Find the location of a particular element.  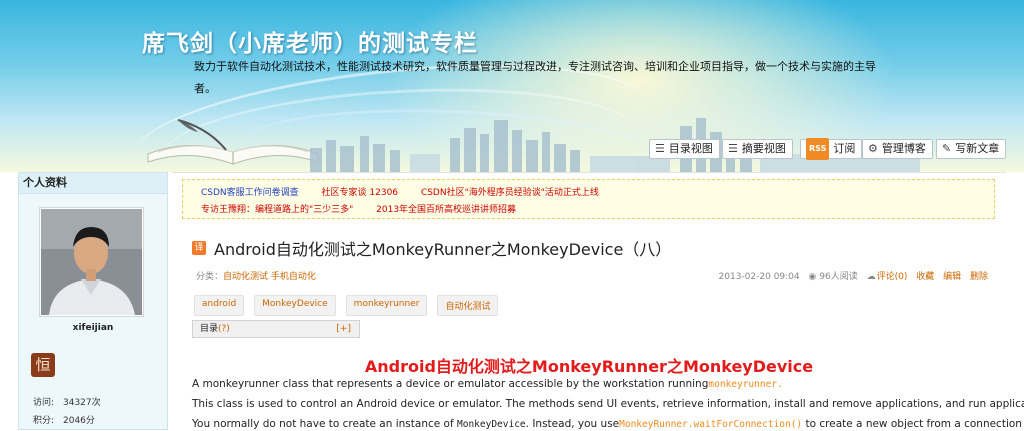

category-link: 自动化测试 手机自动化 is located at coordinates (269, 277).